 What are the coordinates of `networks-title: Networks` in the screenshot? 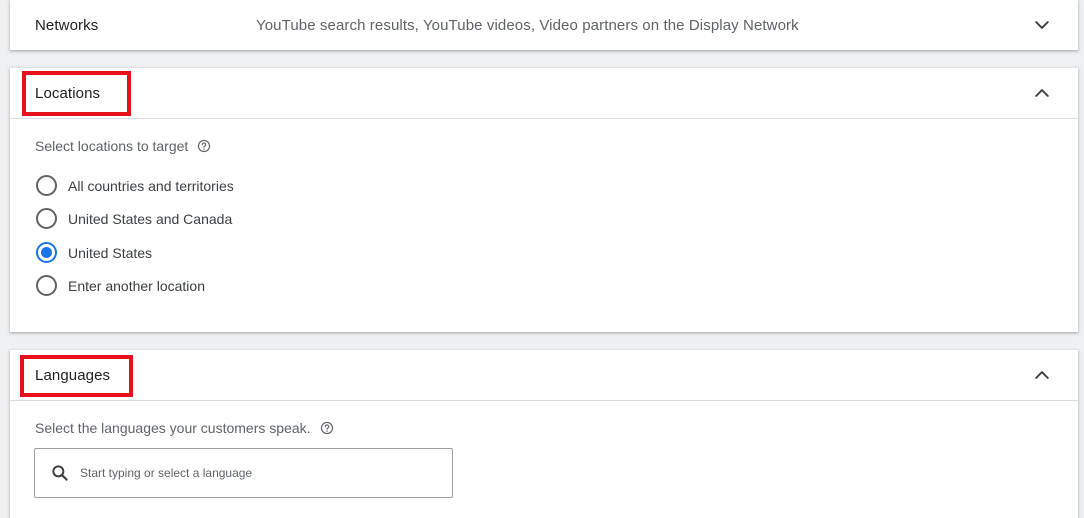 It's located at (67, 25).